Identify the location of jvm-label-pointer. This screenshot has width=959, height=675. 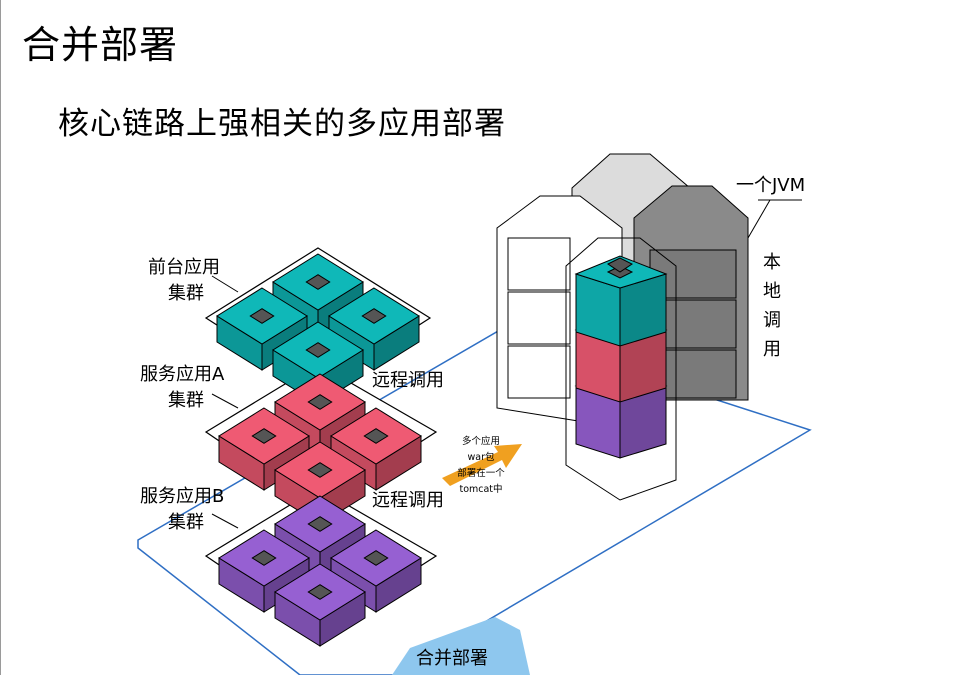
(759, 219).